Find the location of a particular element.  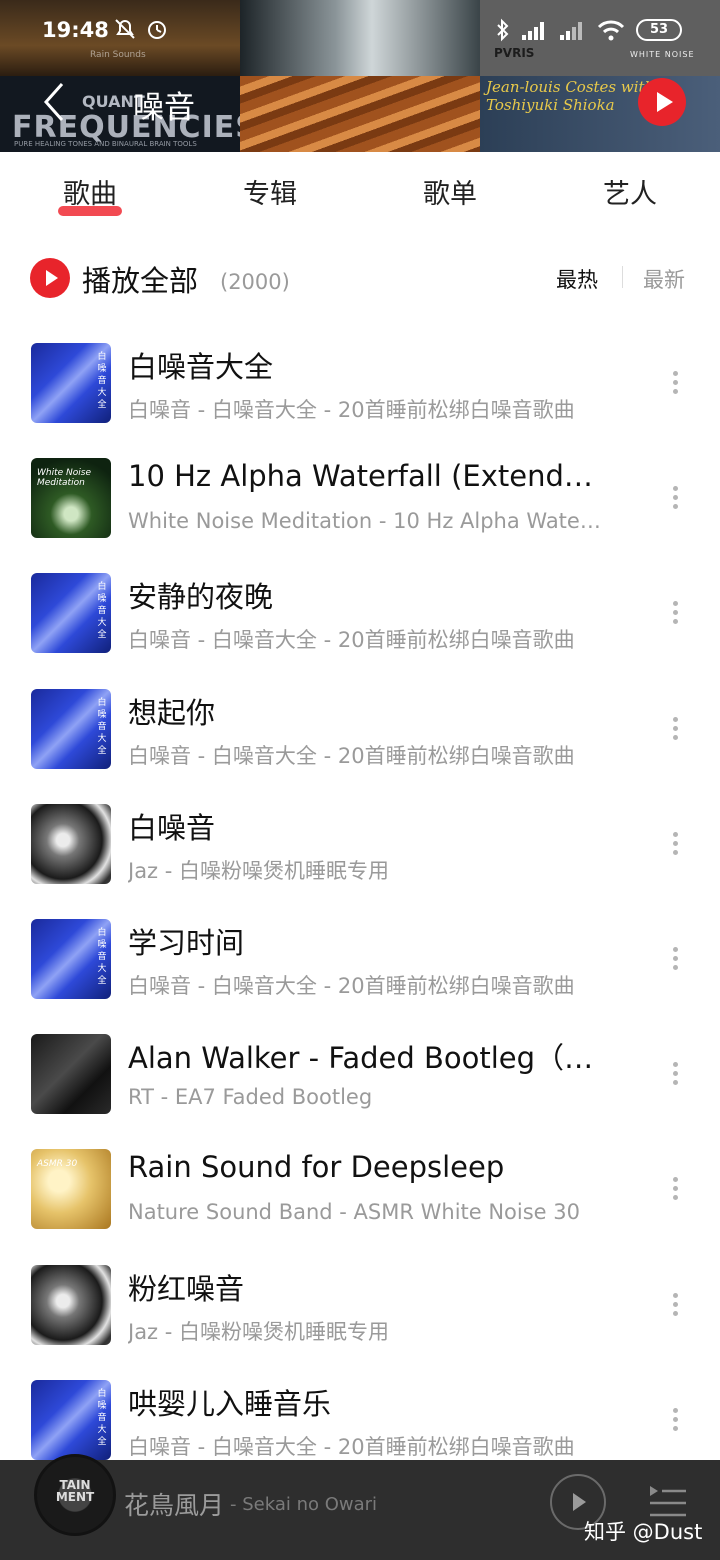

tab-songs: 歌曲 is located at coordinates (90, 191).